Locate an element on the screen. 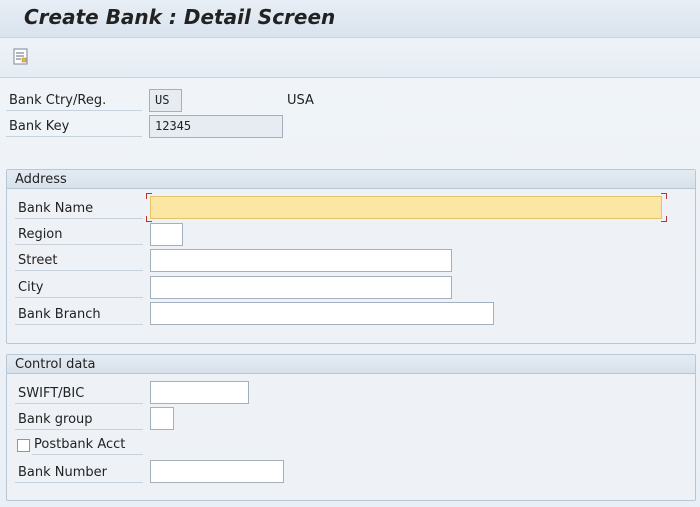 This screenshot has height=507, width=700. city-label: City is located at coordinates (79, 288).